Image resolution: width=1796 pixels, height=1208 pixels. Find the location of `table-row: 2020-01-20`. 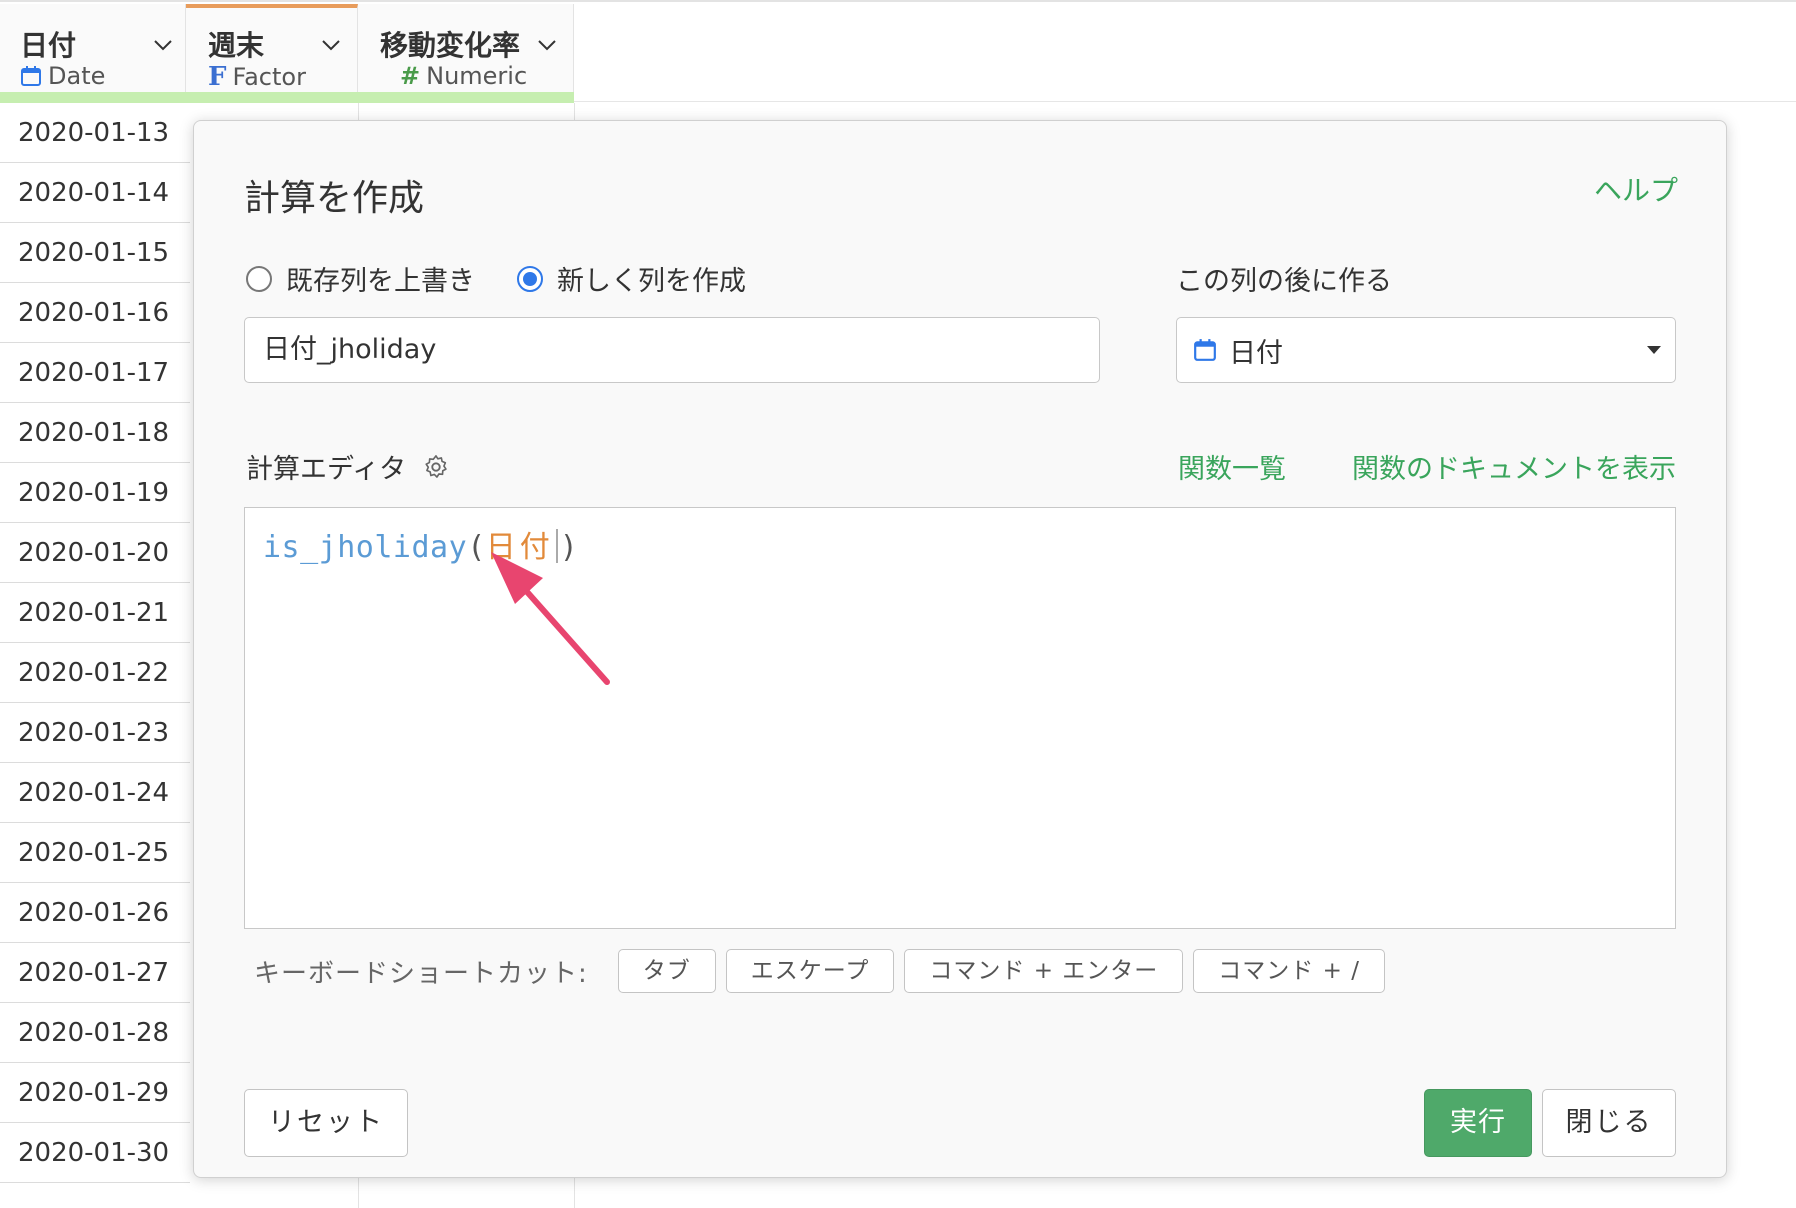

table-row: 2020-01-20 is located at coordinates (95, 553).